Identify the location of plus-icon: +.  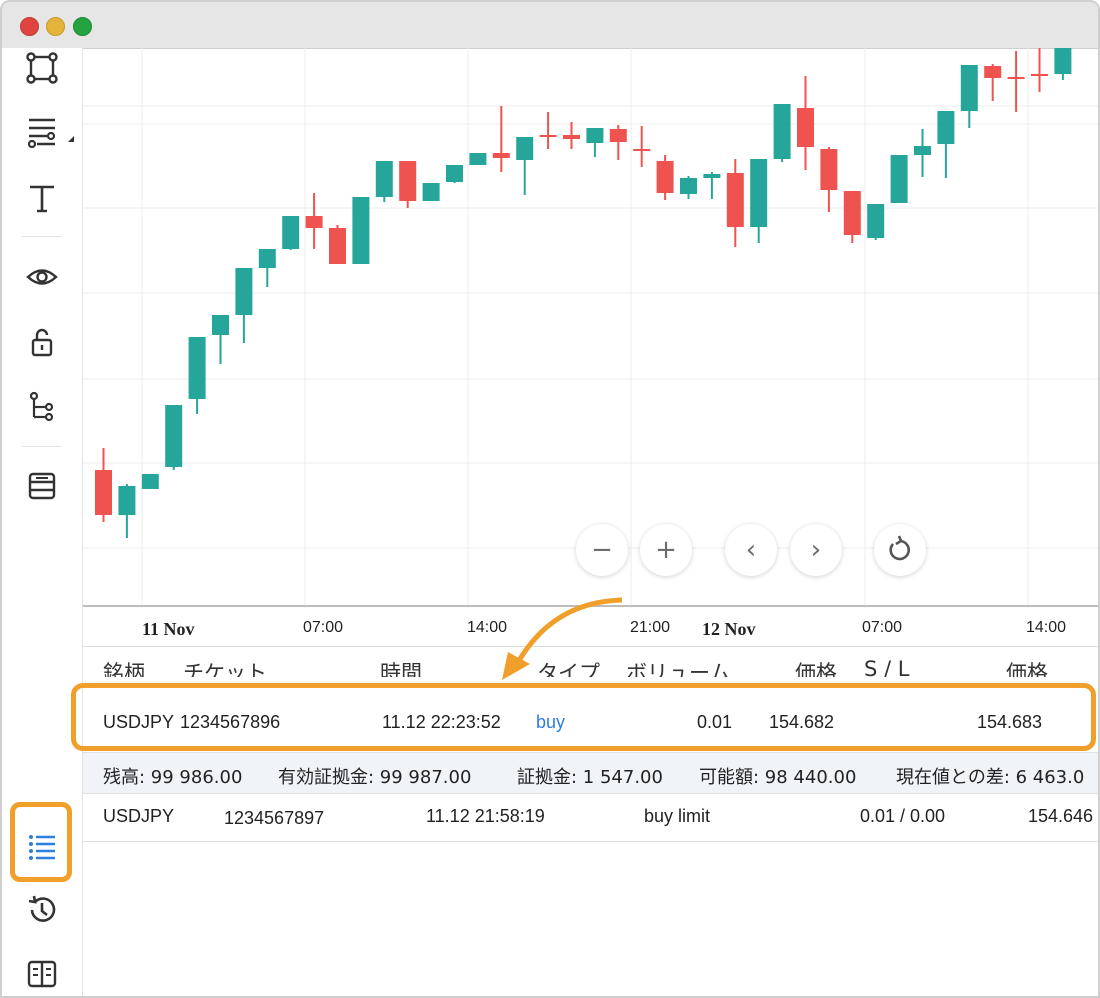
(666, 550).